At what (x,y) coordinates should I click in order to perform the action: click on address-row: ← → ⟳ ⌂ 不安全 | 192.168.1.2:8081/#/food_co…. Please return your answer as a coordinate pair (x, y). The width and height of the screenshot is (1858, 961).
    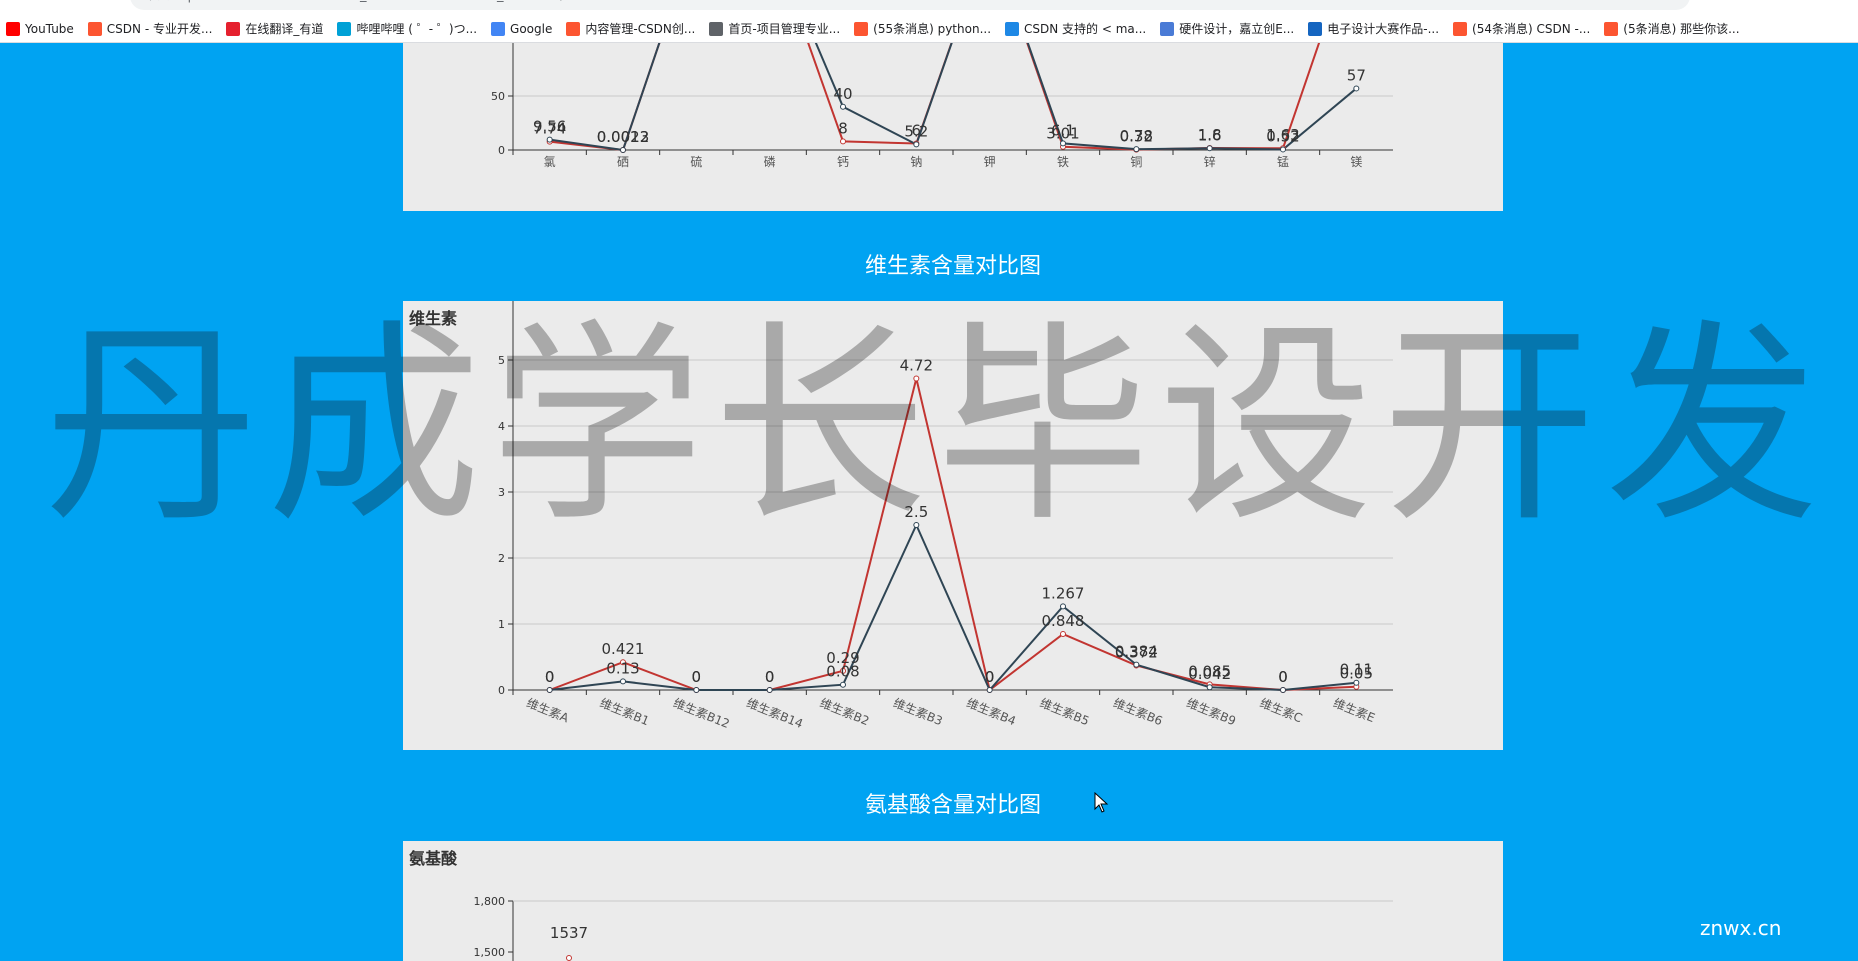
    Looking at the image, I should click on (929, 6).